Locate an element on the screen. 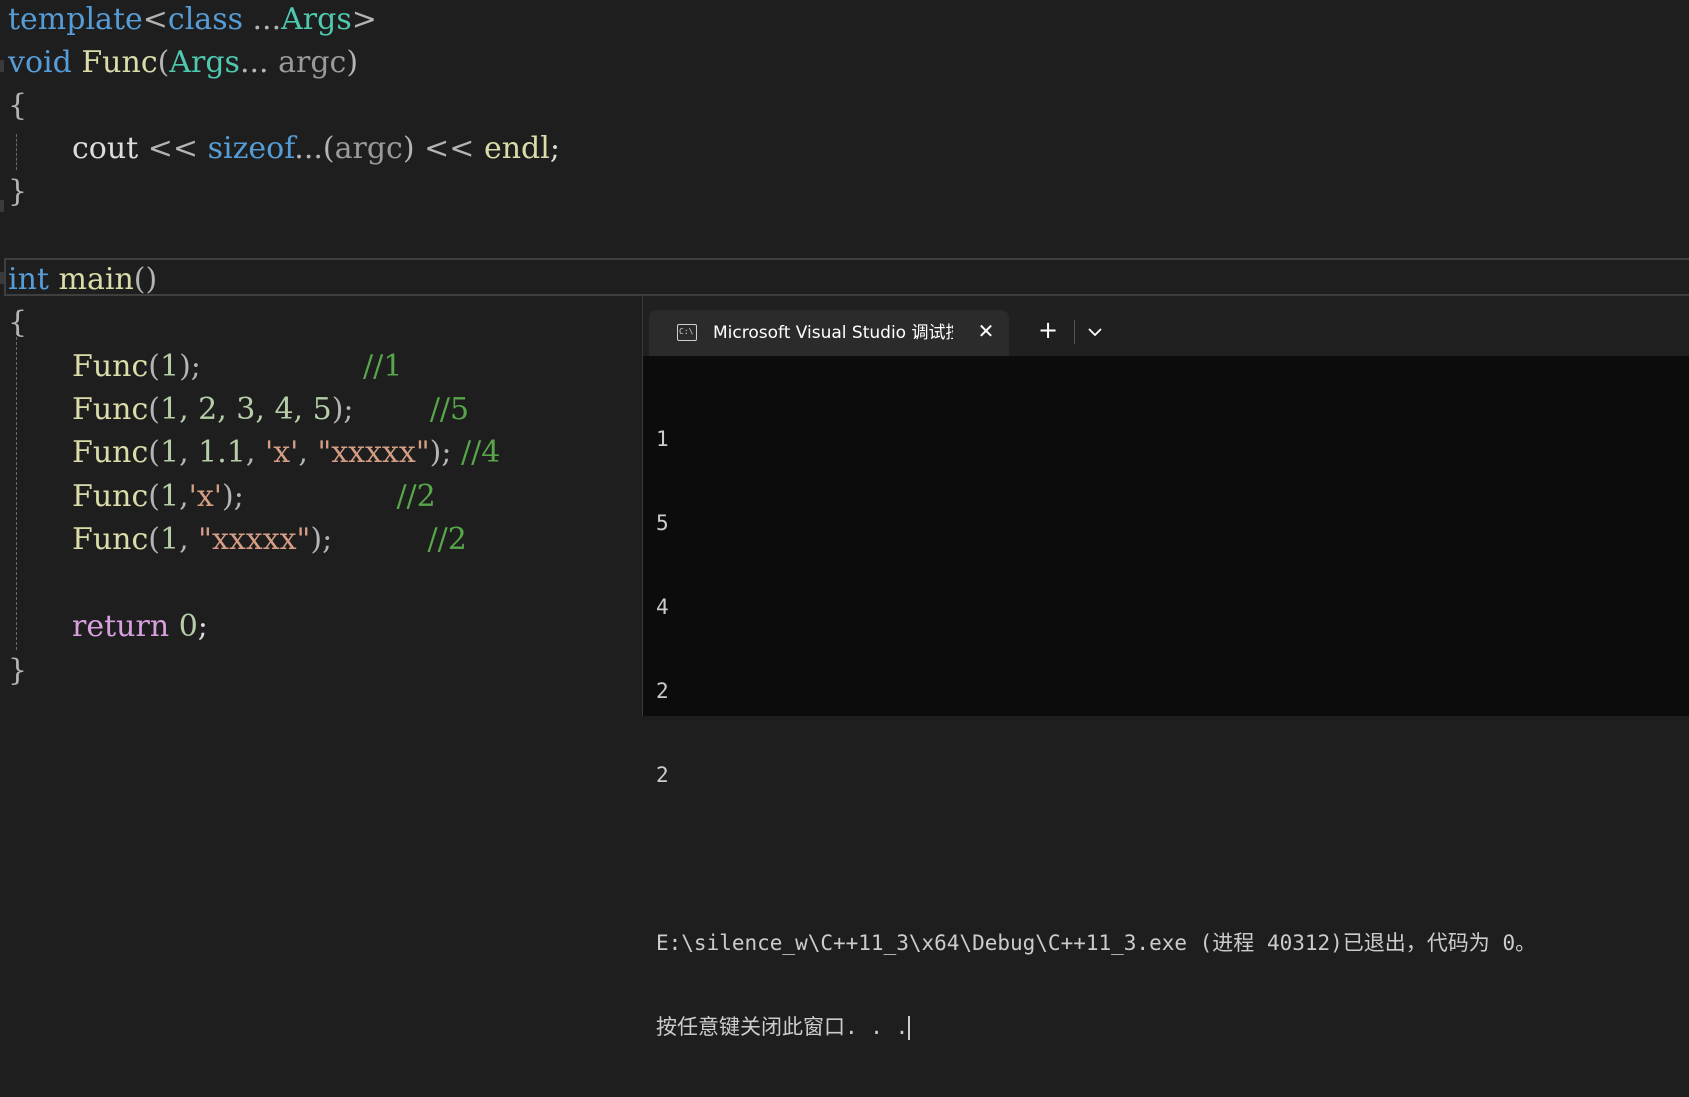 This screenshot has width=1689, height=1097. terminal-titlebar: C:\ Microsoft Visual Studio 调试控 ✕ + is located at coordinates (1166, 326).